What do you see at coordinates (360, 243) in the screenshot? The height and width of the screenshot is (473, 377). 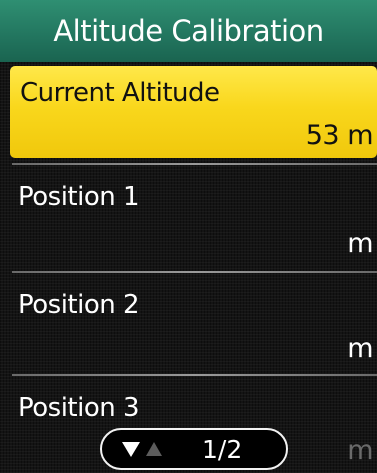 I see `position-1-value: m` at bounding box center [360, 243].